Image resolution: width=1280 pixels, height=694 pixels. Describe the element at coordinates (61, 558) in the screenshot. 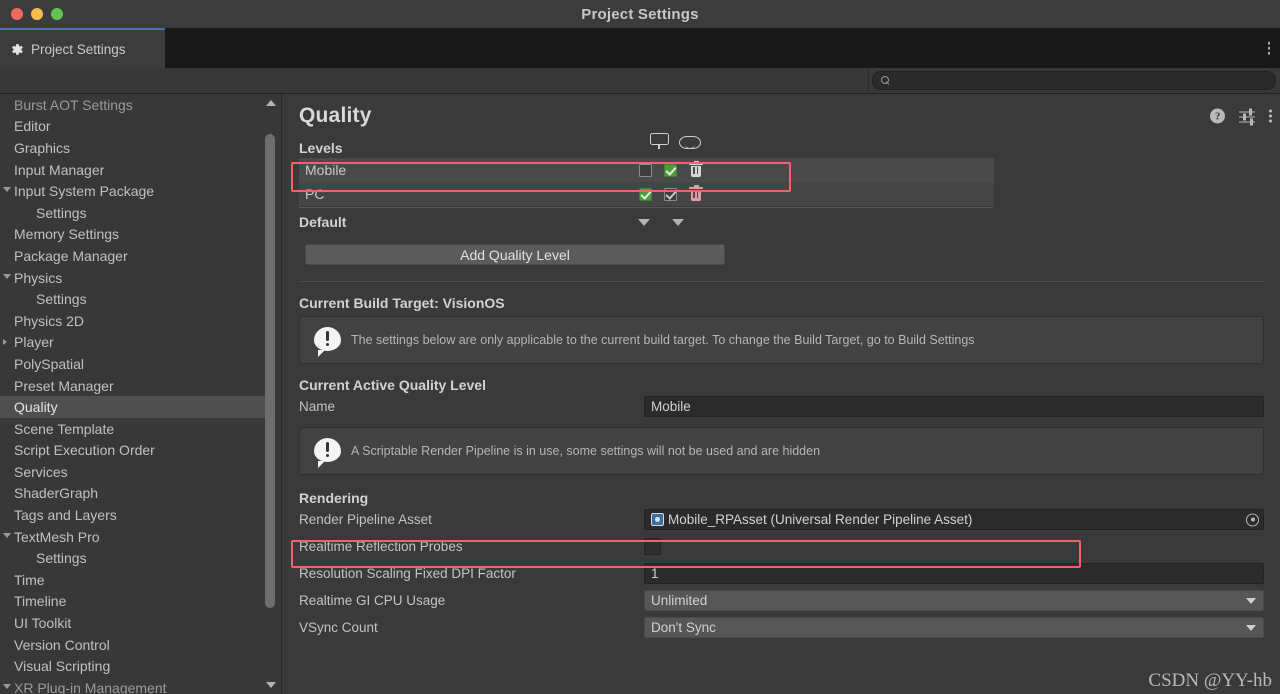

I see `sidebar-item-label: Settings` at that location.